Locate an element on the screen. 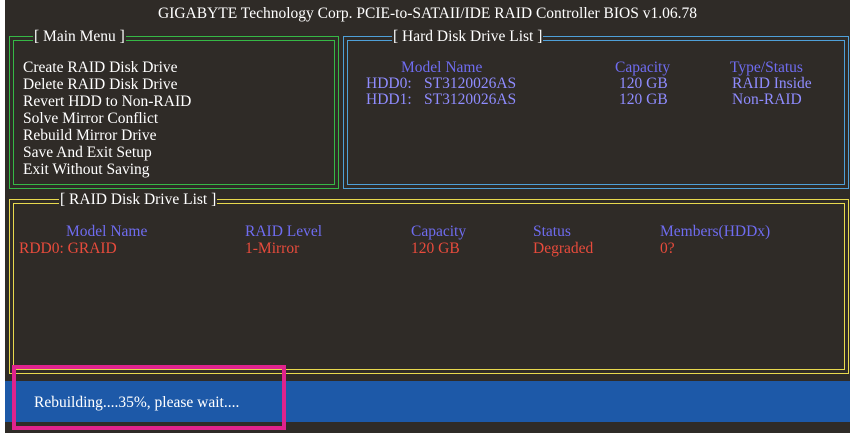  hdd-header-type: Type/Status is located at coordinates (766, 67).